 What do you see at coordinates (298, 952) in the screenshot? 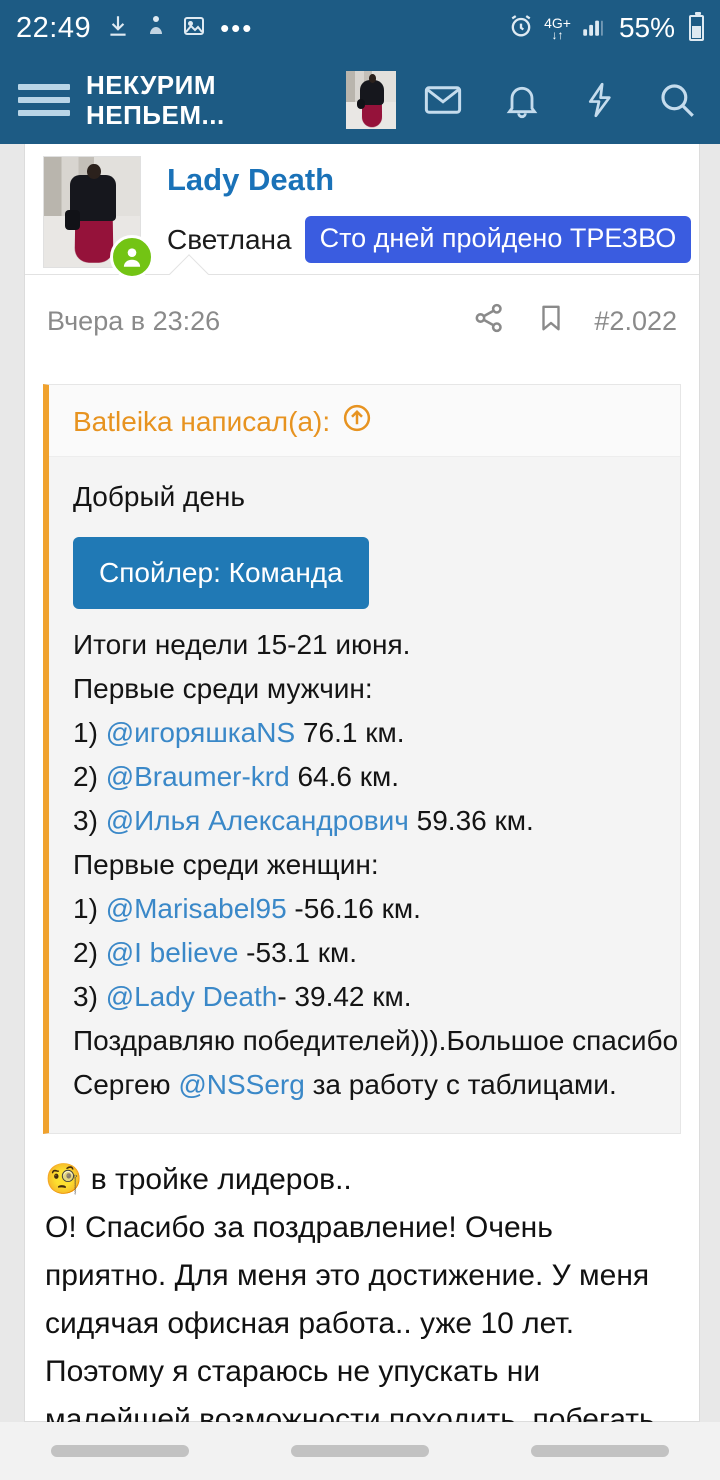
I see `quote-line-suffix: -53.1 км.` at bounding box center [298, 952].